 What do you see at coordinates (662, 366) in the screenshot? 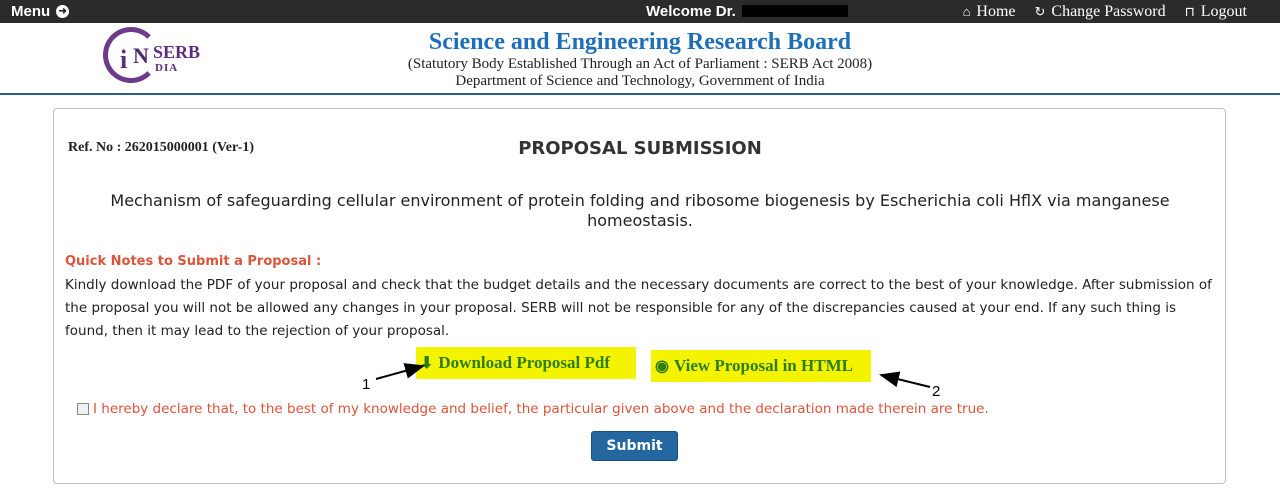
I see `eye-icon: ◉` at bounding box center [662, 366].